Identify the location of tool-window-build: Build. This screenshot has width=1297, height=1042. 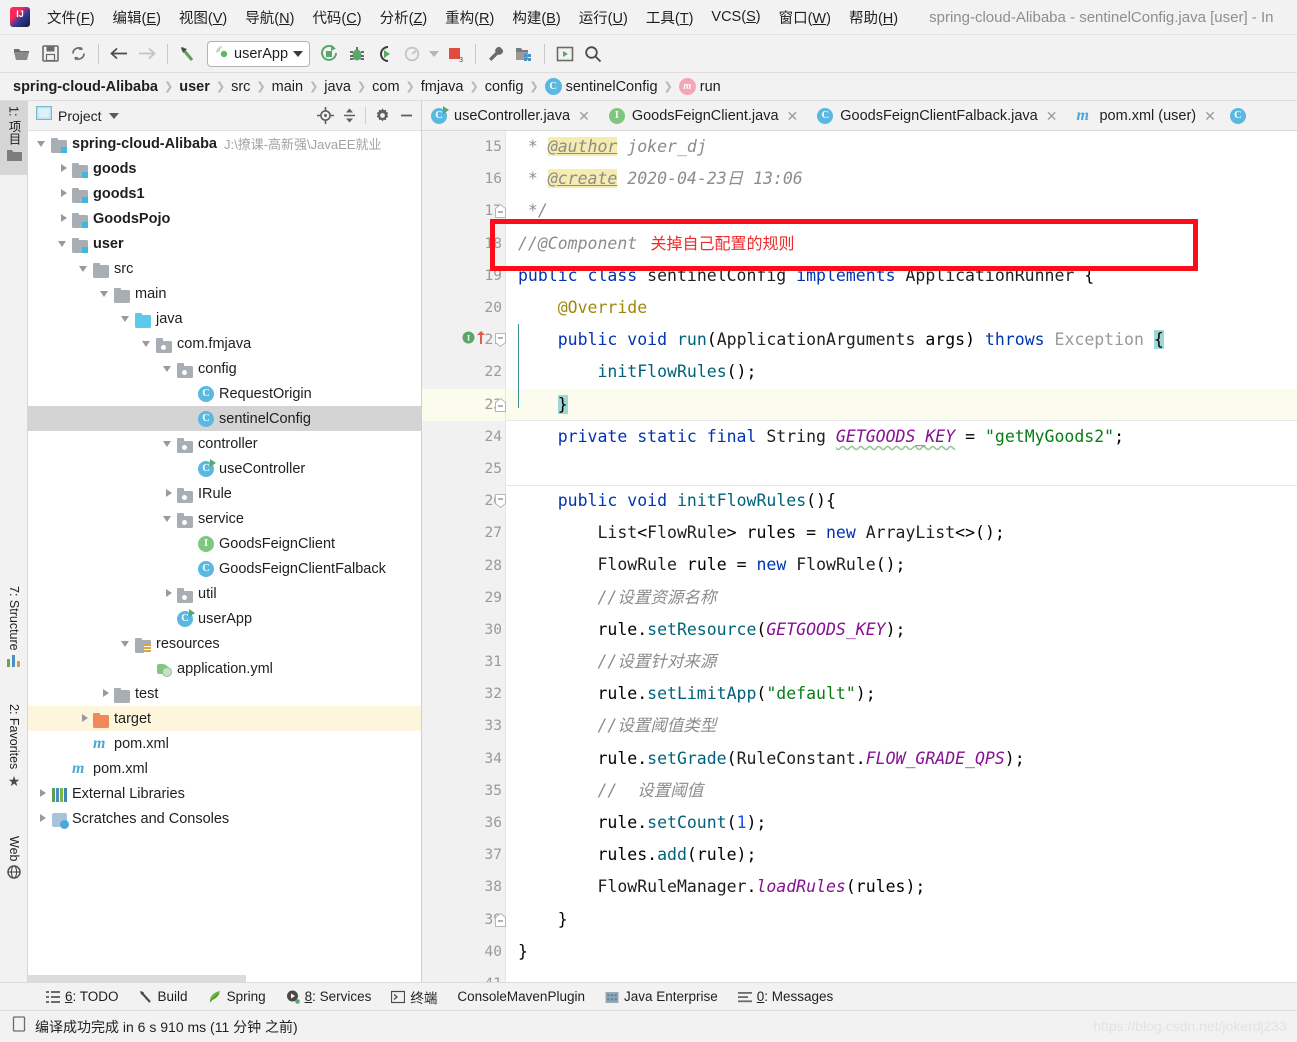
(163, 996).